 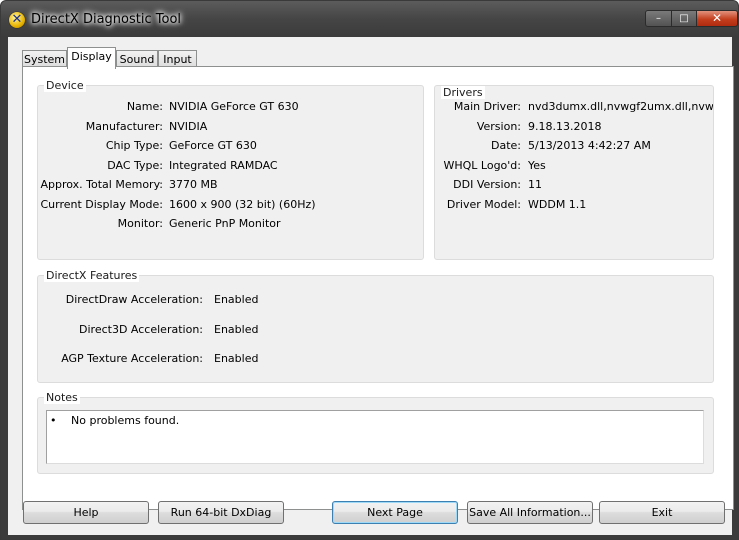 I want to click on monitor-value: Generic PnP Monitor, so click(x=225, y=223).